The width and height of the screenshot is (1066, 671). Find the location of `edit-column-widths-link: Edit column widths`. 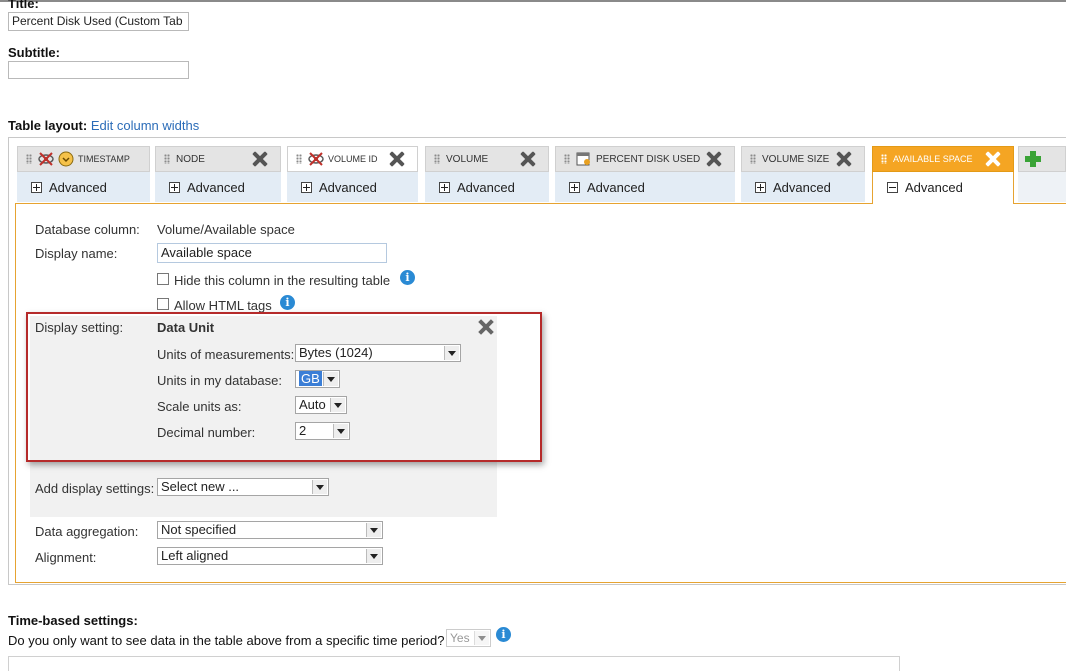

edit-column-widths-link: Edit column widths is located at coordinates (145, 125).